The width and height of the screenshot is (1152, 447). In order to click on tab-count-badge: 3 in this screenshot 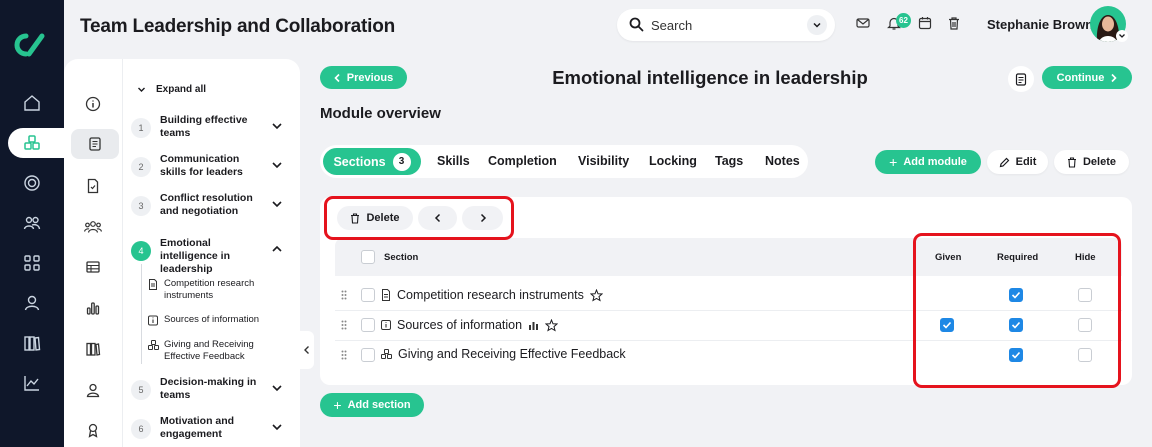, I will do `click(401, 161)`.